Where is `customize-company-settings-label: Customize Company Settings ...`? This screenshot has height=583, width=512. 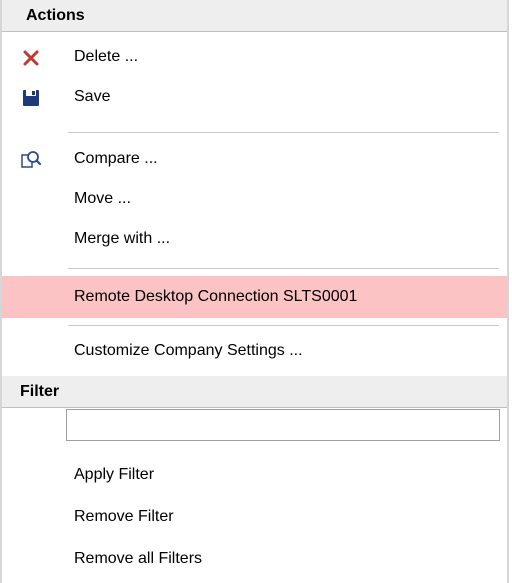
customize-company-settings-label: Customize Company Settings ... is located at coordinates (188, 350).